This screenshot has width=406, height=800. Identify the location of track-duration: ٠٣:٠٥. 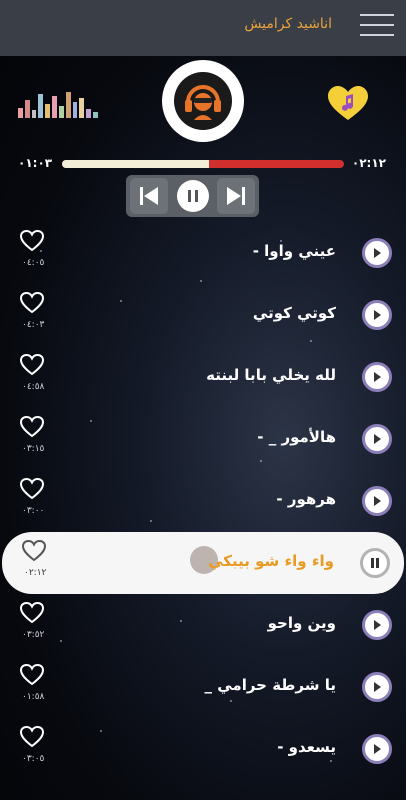
(33, 759).